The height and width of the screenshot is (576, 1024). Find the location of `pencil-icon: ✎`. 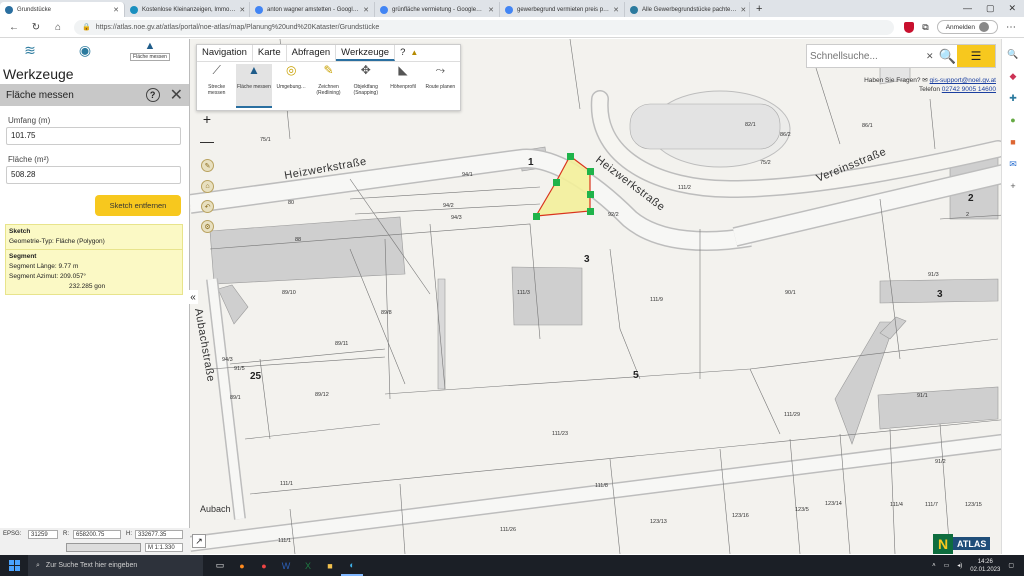

pencil-icon: ✎ is located at coordinates (328, 70).